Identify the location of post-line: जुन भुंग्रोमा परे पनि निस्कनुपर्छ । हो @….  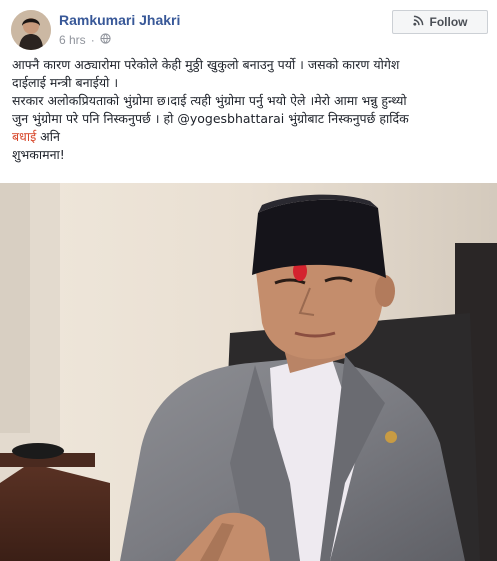
(210, 118).